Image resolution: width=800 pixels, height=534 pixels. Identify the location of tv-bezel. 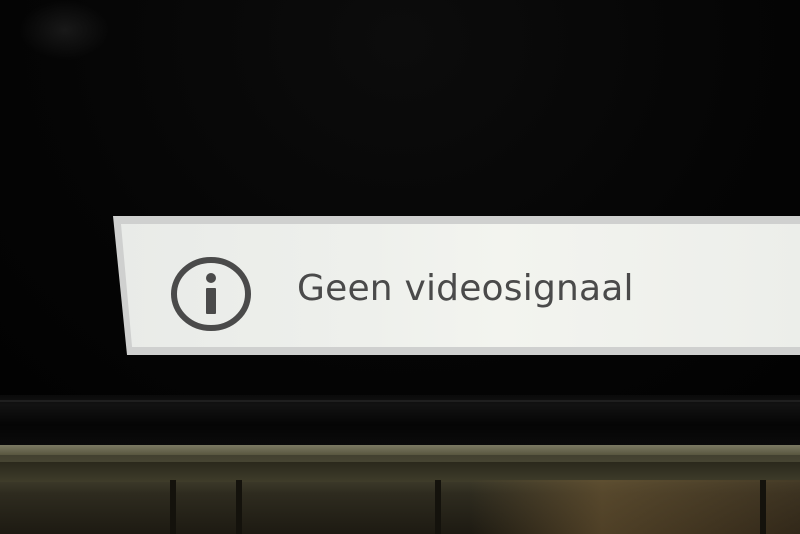
(400, 420).